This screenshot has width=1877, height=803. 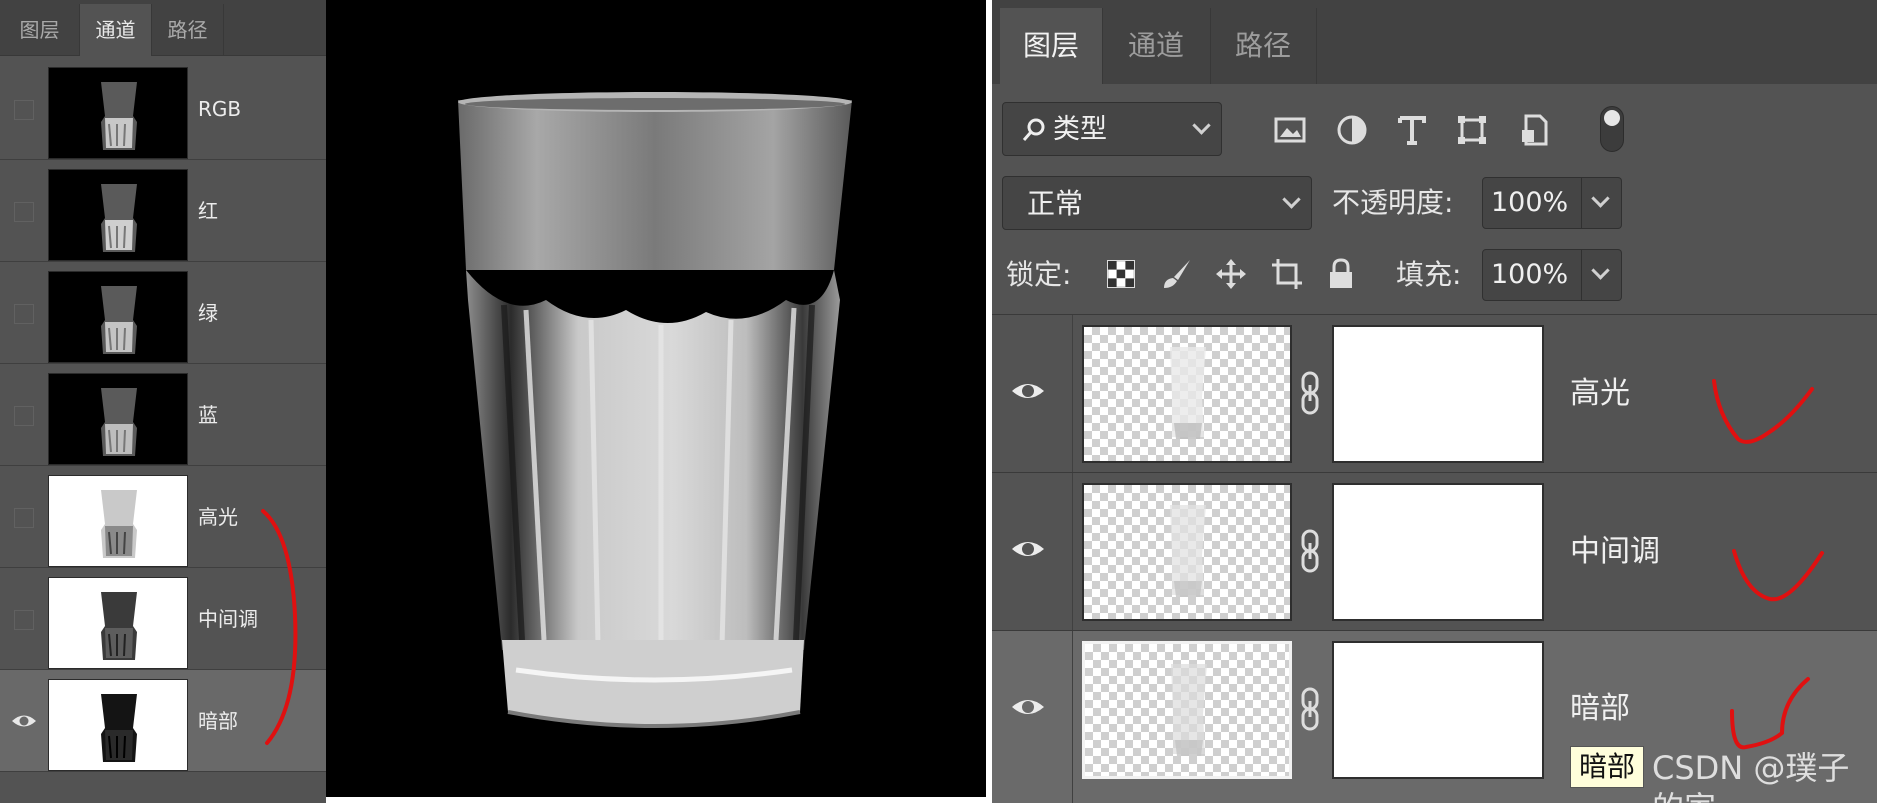 I want to click on layer-name: 高光, so click(x=1600, y=393).